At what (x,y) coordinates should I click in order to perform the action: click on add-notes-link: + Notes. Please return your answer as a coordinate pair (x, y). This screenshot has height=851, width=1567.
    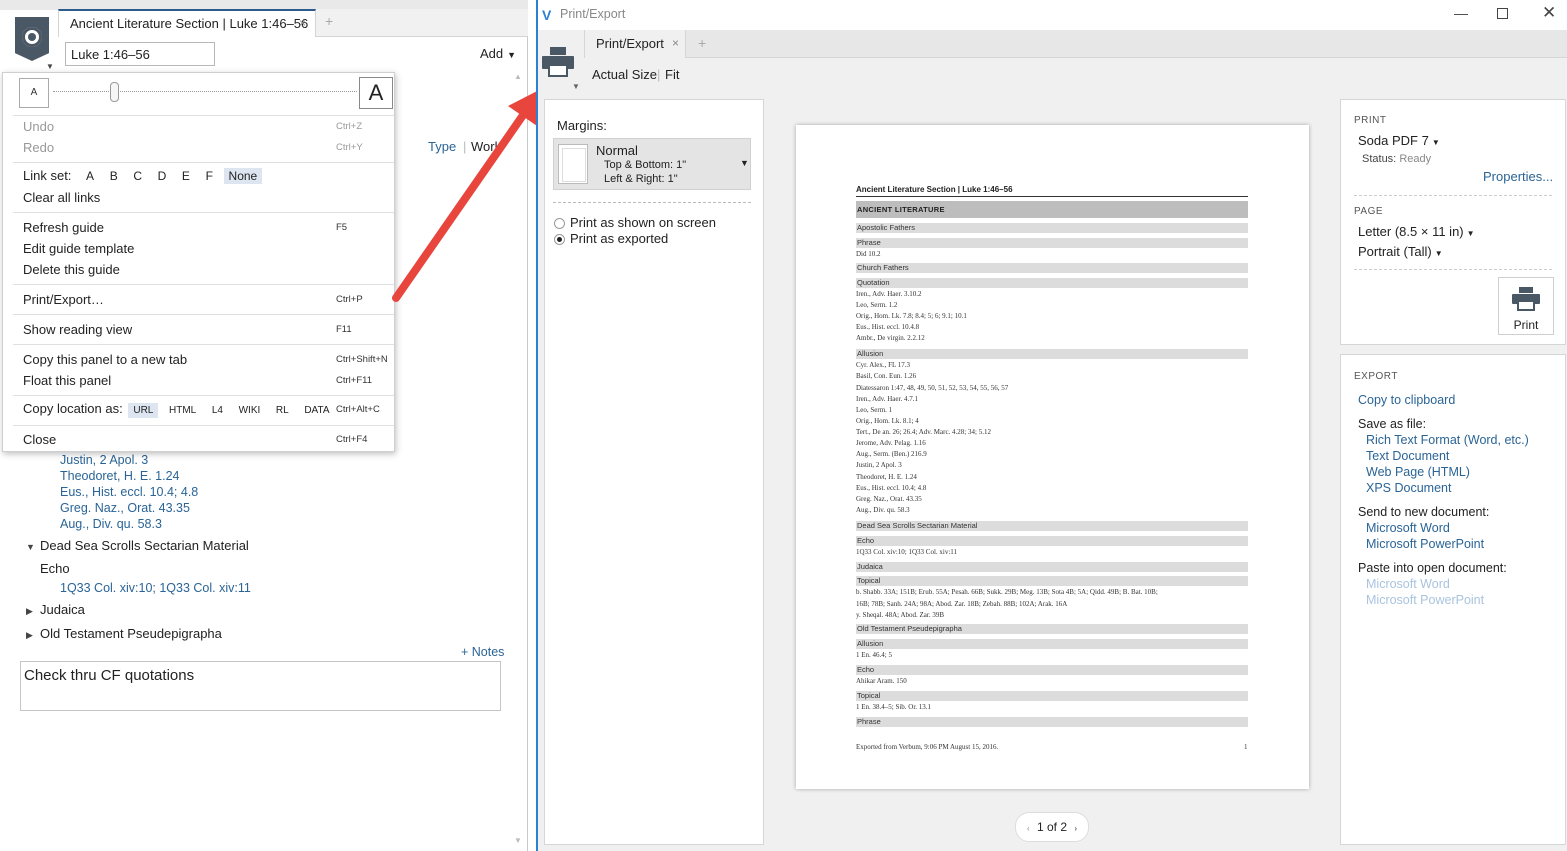
    Looking at the image, I should click on (482, 652).